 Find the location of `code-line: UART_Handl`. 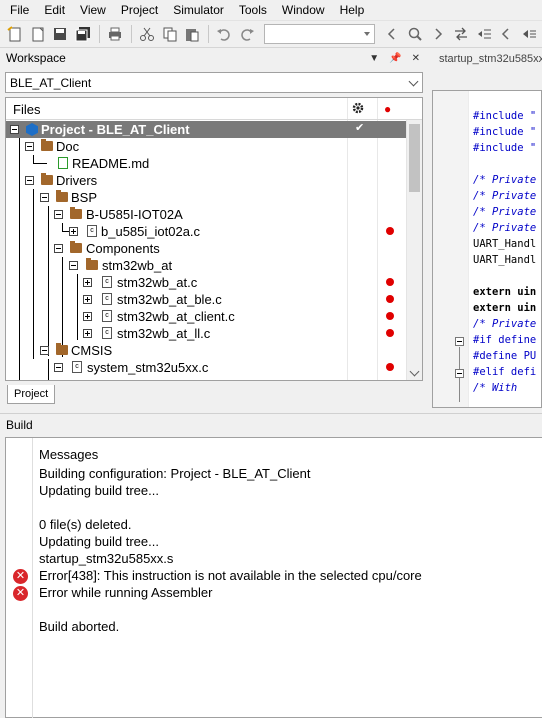

code-line: UART_Handl is located at coordinates (505, 244).